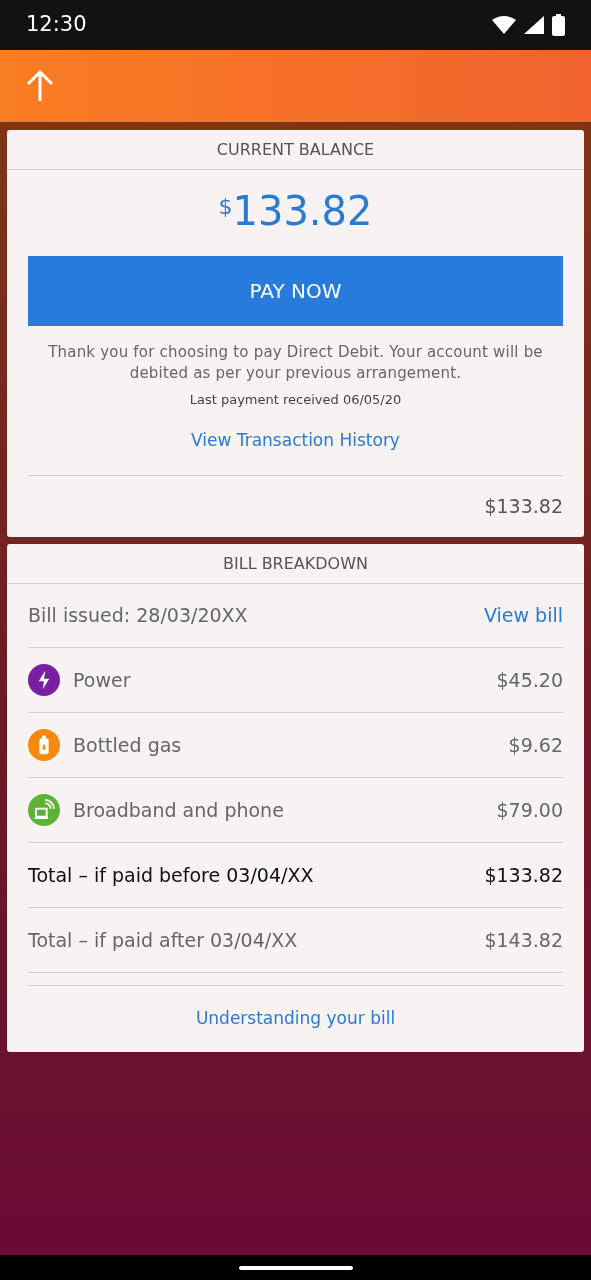  I want to click on last-payment-text: Last payment received 06/05/20, so click(295, 400).